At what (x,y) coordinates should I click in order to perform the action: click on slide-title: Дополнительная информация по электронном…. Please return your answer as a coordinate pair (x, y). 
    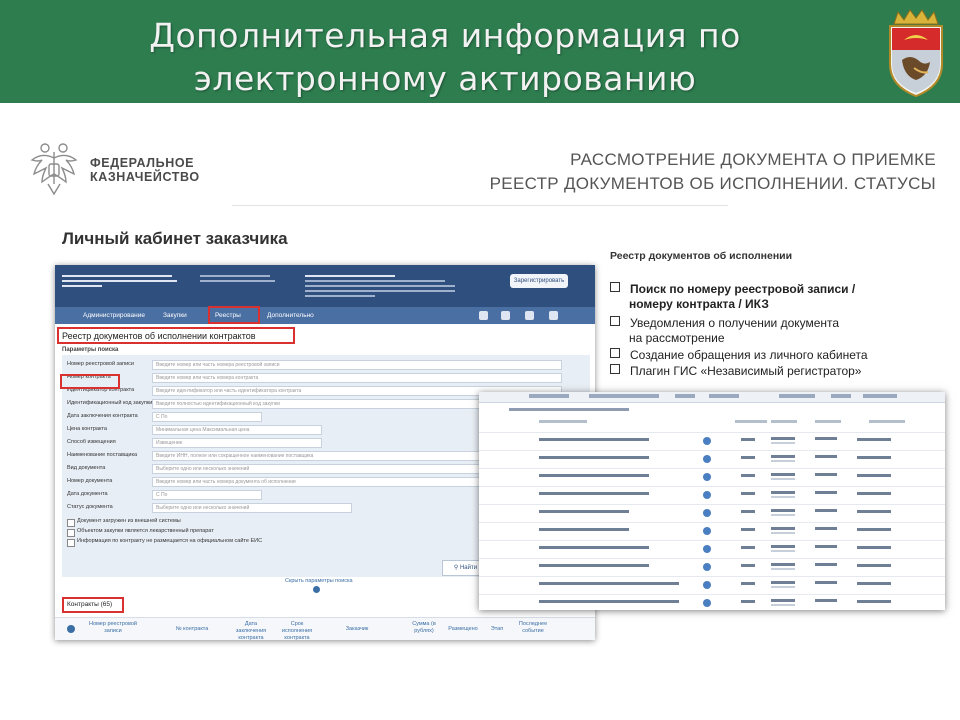
    Looking at the image, I should click on (445, 57).